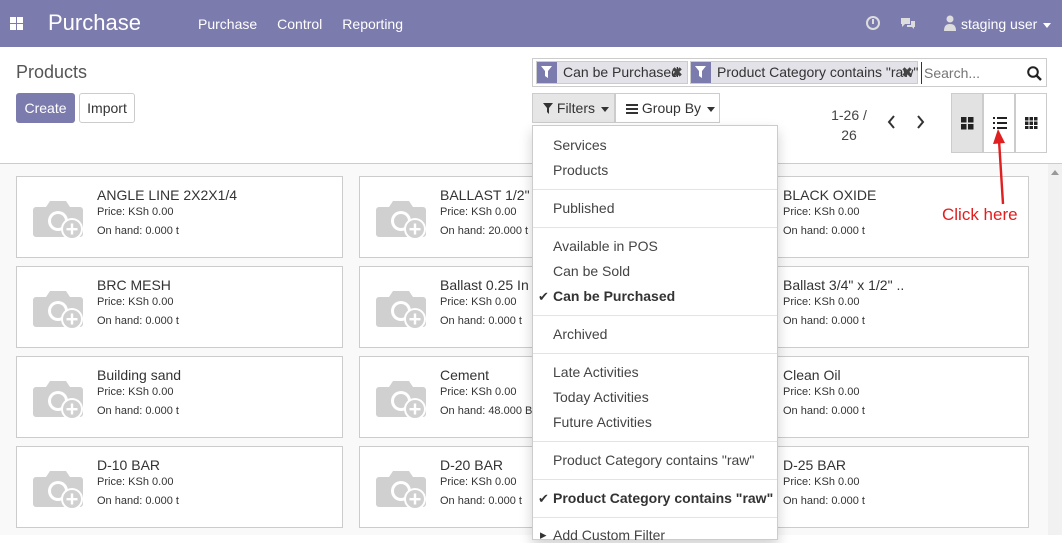  Describe the element at coordinates (372, 24) in the screenshot. I see `menu-item-reporting: Reporting` at that location.